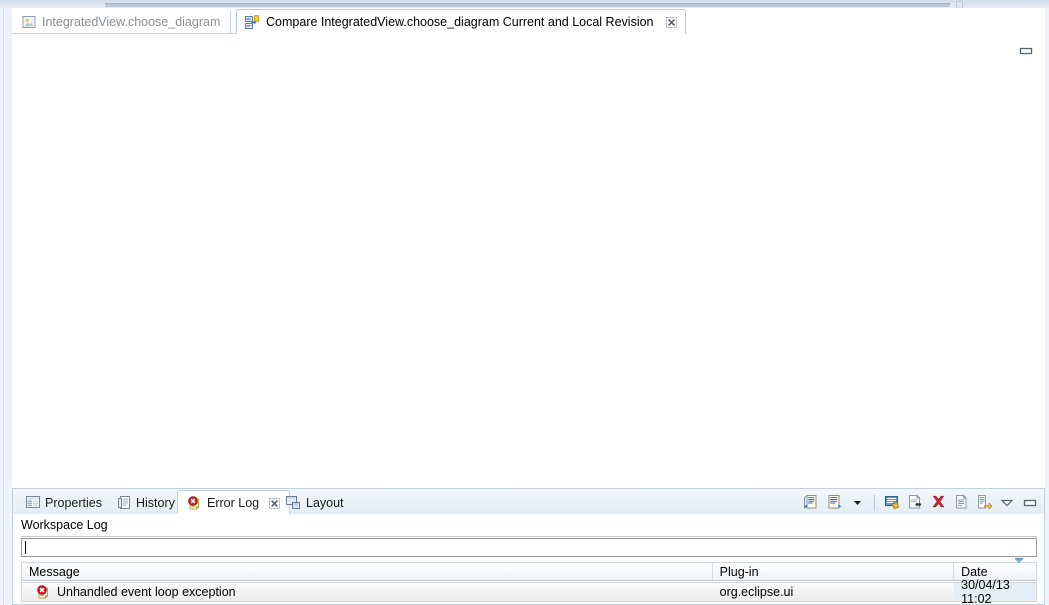  I want to click on properties-icon, so click(33, 502).